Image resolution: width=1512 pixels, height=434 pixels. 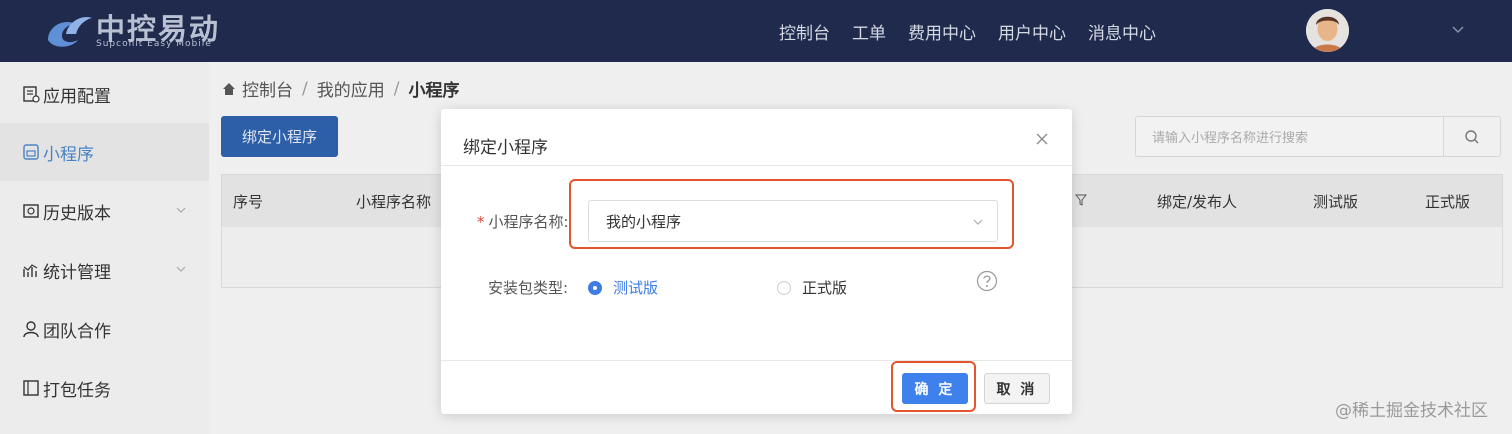 I want to click on help-icon, so click(x=987, y=281).